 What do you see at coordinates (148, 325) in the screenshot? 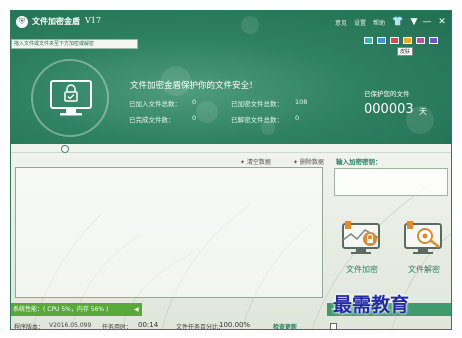
I see `task-time-value: 00:14` at bounding box center [148, 325].